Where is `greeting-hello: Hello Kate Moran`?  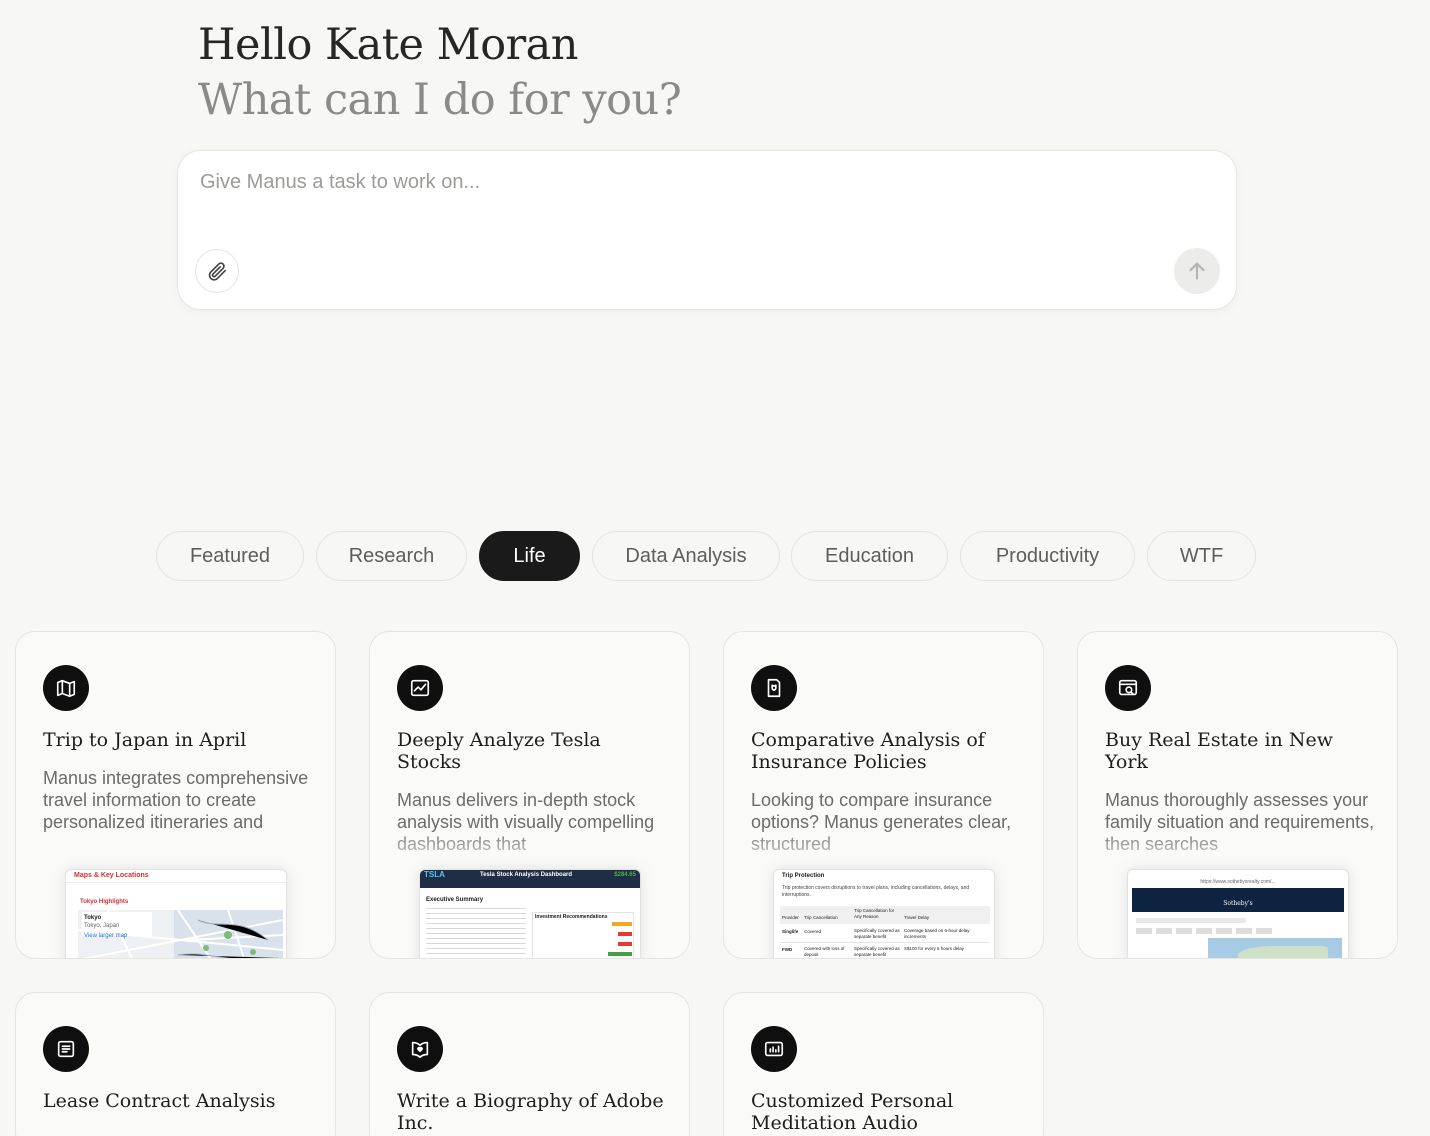
greeting-hello: Hello Kate Moran is located at coordinates (388, 45).